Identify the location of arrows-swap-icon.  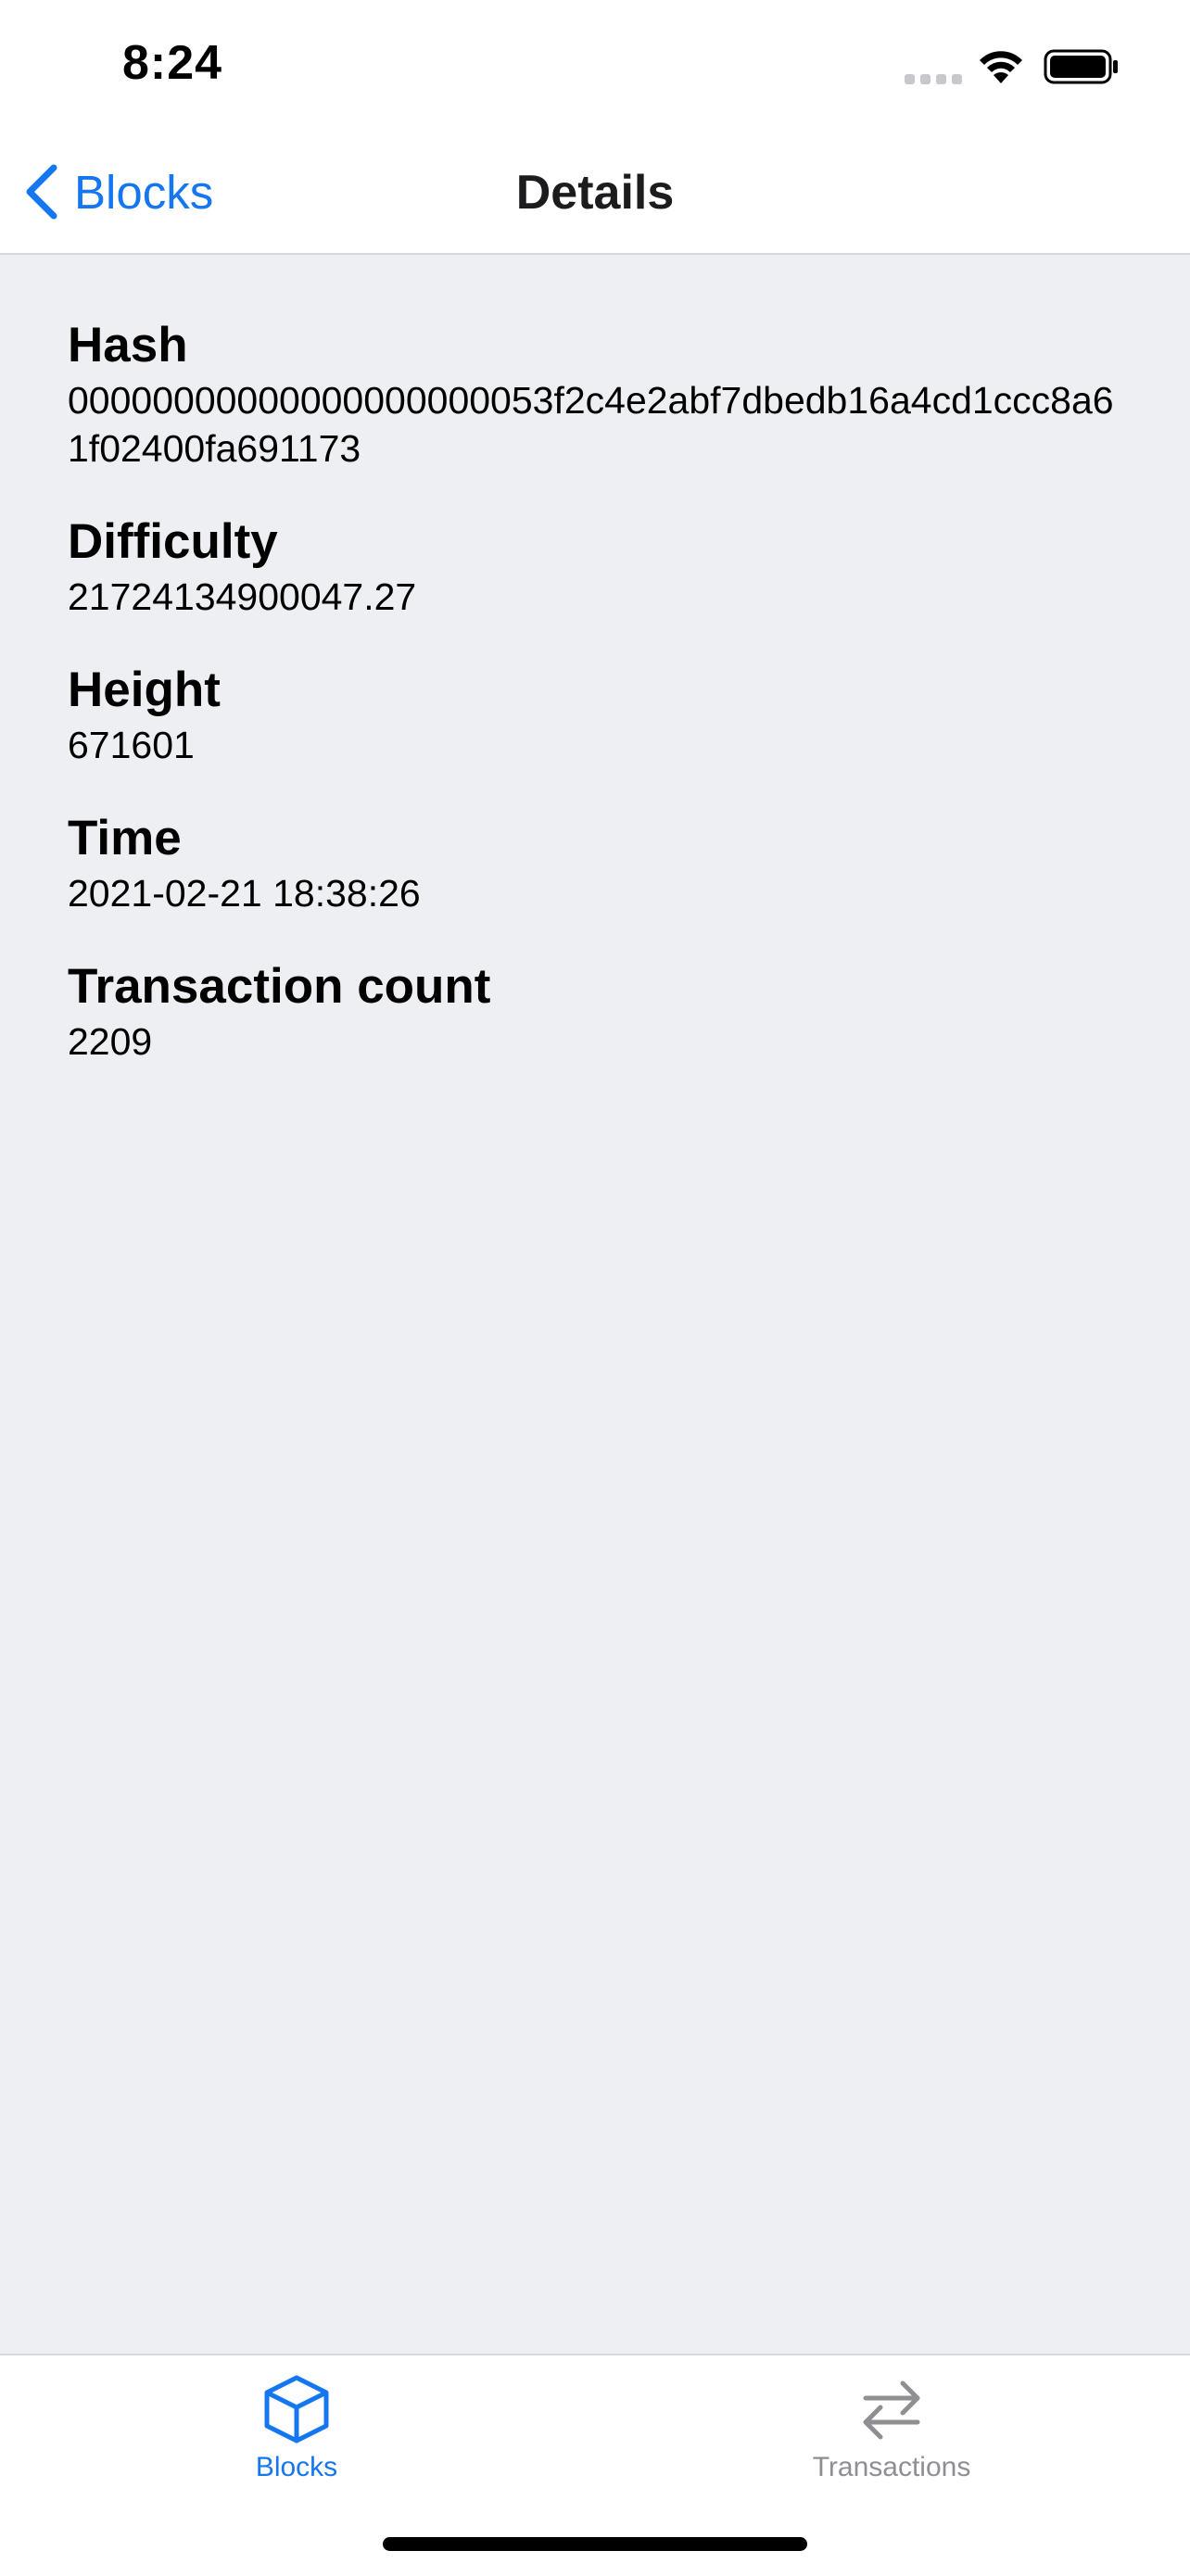
(891, 2410).